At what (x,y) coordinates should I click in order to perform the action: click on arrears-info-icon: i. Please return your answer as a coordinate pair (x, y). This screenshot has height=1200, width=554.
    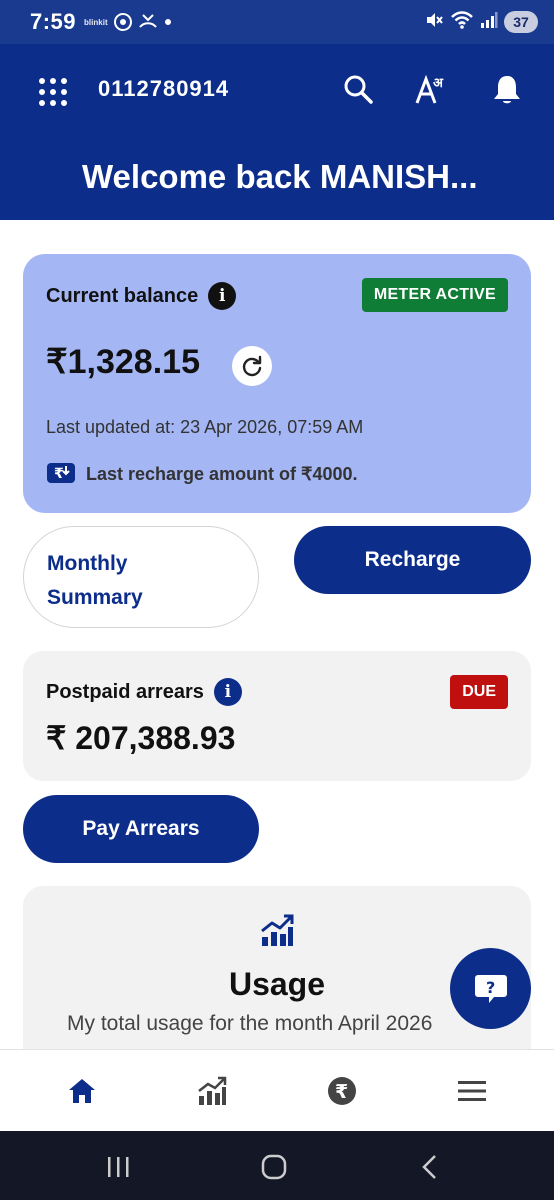
    Looking at the image, I should click on (227, 692).